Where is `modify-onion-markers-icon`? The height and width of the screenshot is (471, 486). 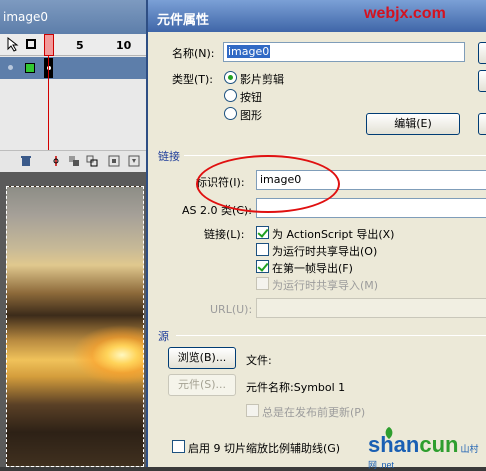 modify-onion-markers-icon is located at coordinates (134, 161).